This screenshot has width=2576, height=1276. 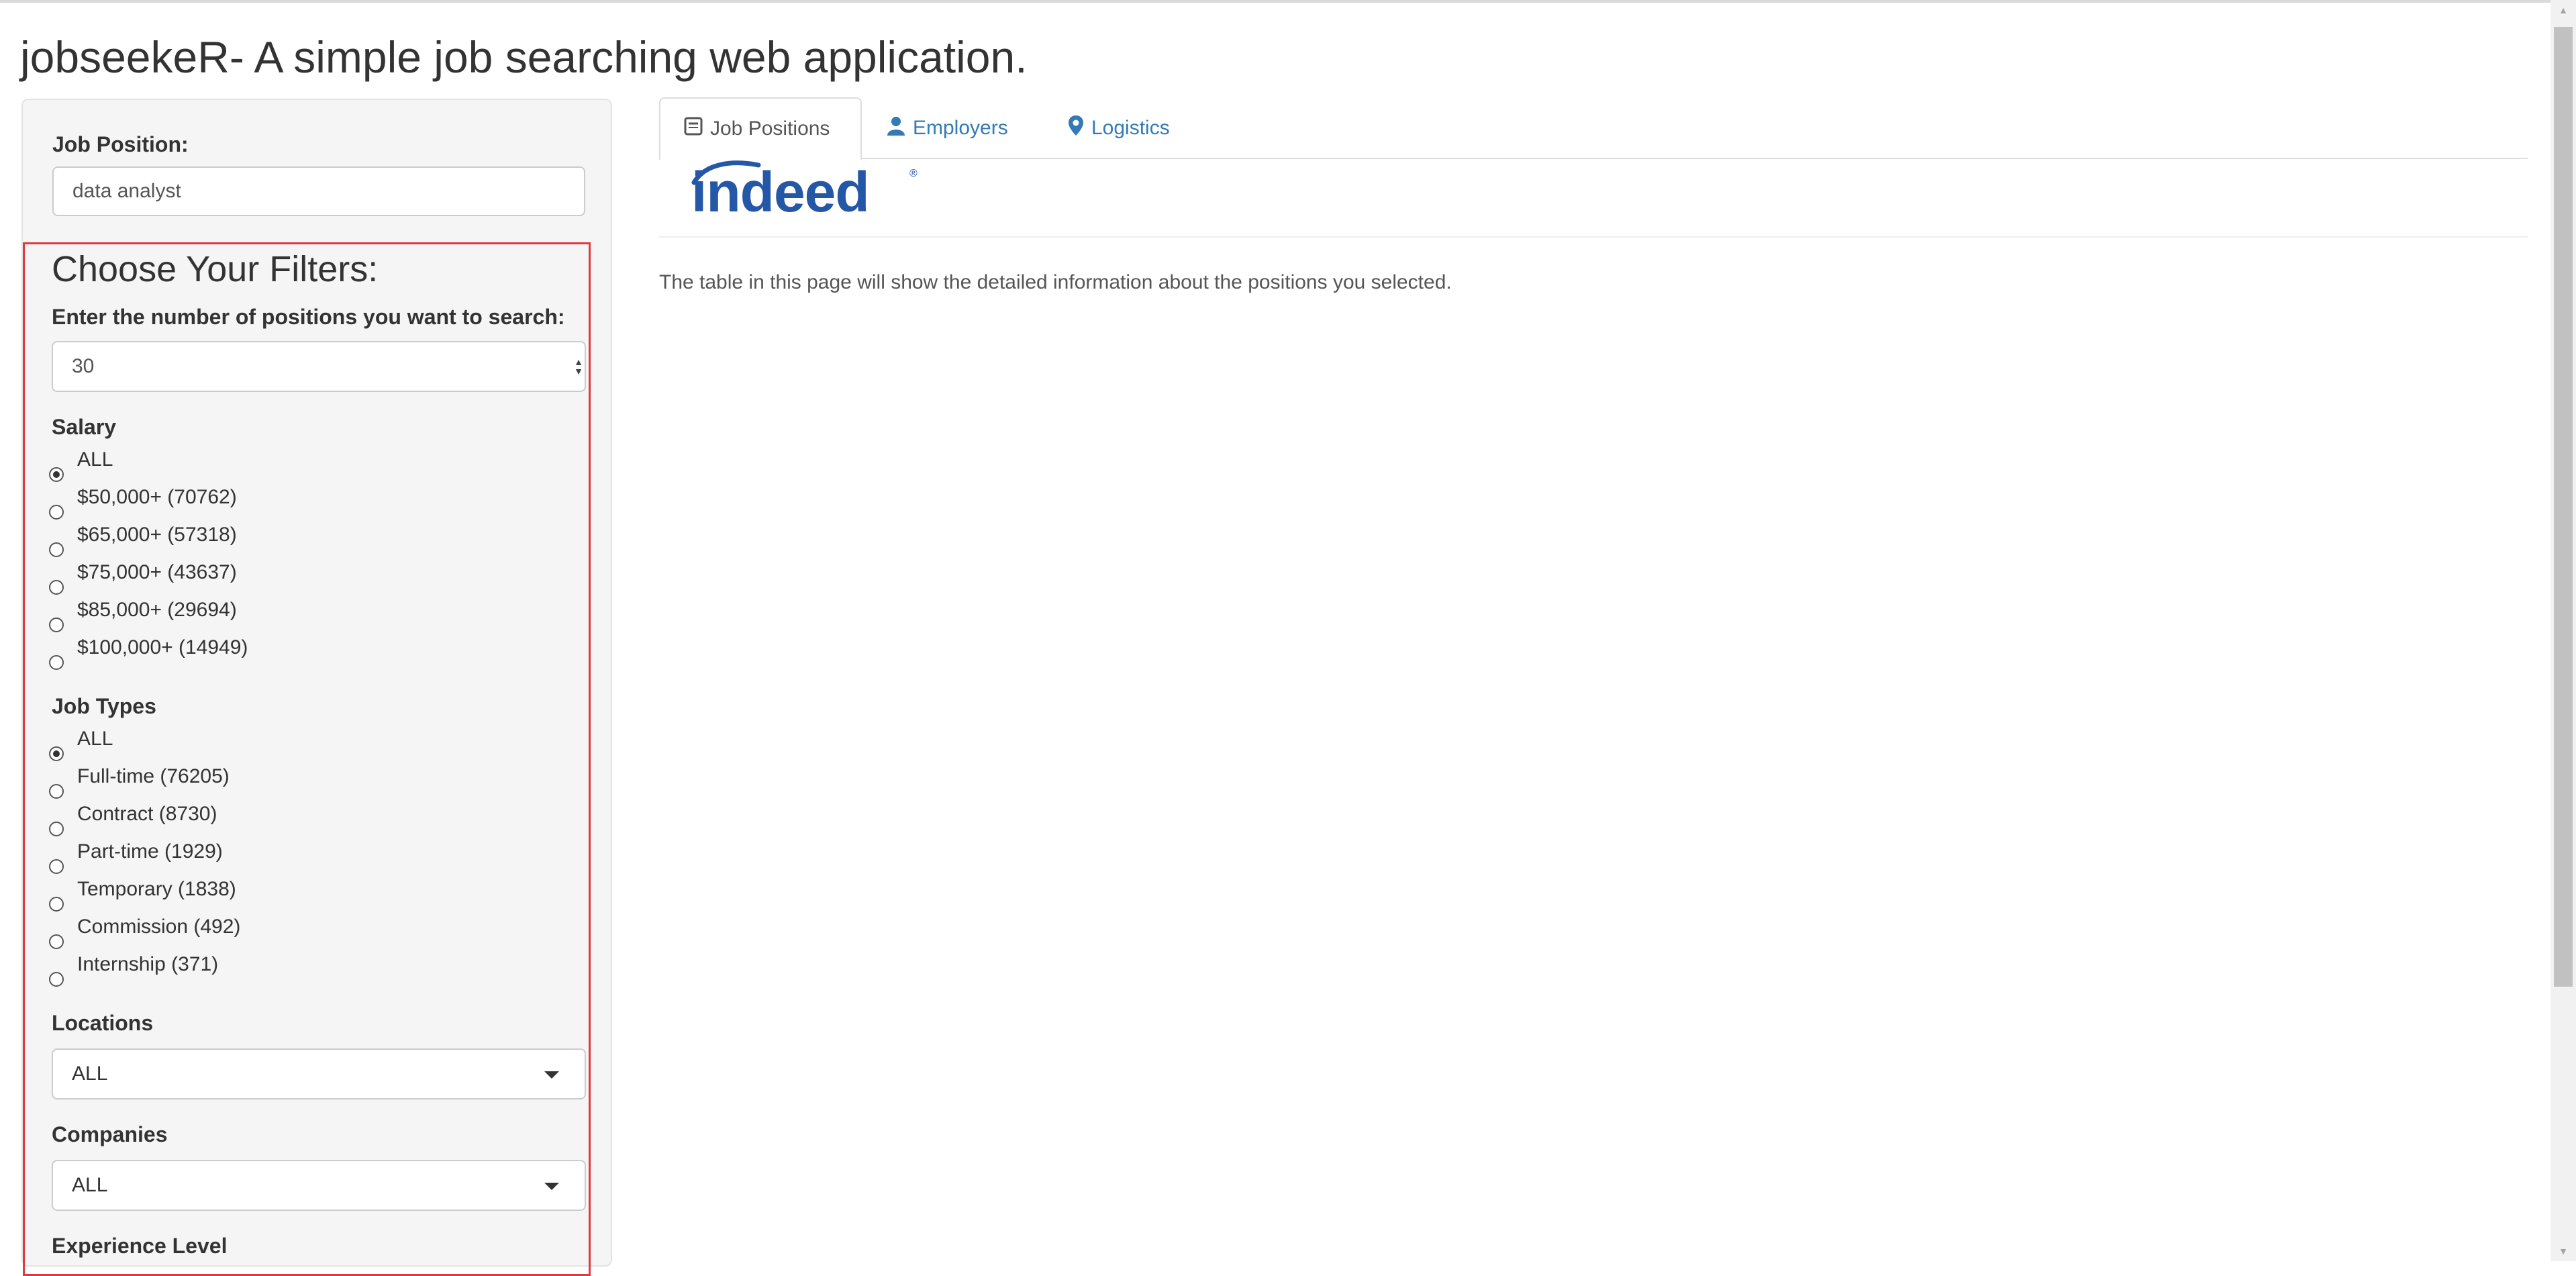 What do you see at coordinates (1593, 129) in the screenshot?
I see `tab-bar: Job Positions Employers Logistics` at bounding box center [1593, 129].